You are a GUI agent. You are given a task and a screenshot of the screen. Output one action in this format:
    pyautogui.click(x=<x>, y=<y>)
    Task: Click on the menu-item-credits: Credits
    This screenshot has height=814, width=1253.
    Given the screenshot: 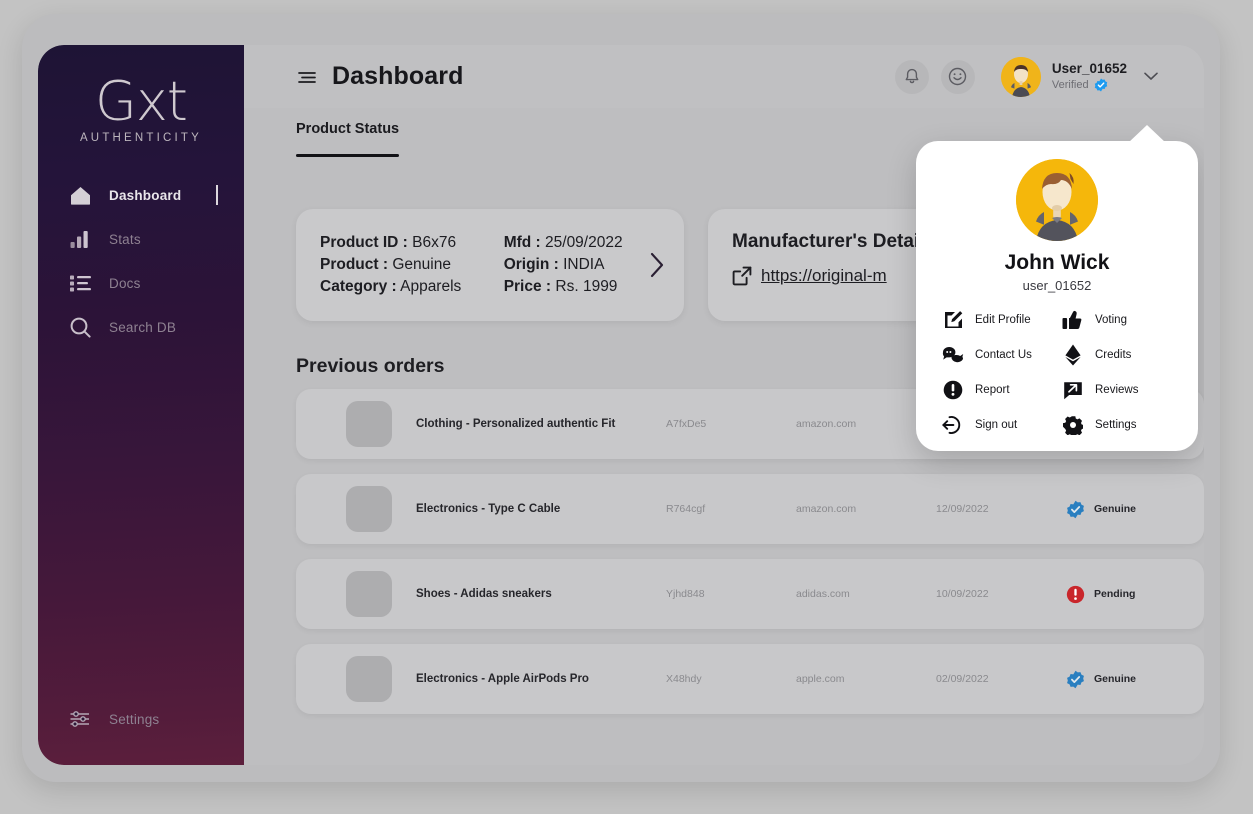 What is the action you would take?
    pyautogui.click(x=1117, y=355)
    